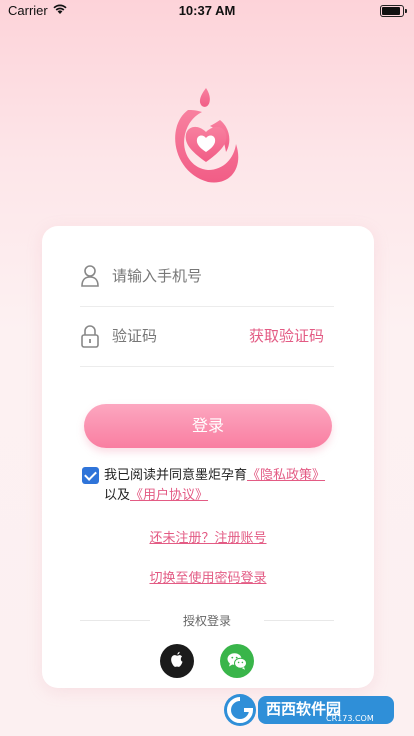 Image resolution: width=414 pixels, height=736 pixels. Describe the element at coordinates (207, 136) in the screenshot. I see `app-logo` at that location.